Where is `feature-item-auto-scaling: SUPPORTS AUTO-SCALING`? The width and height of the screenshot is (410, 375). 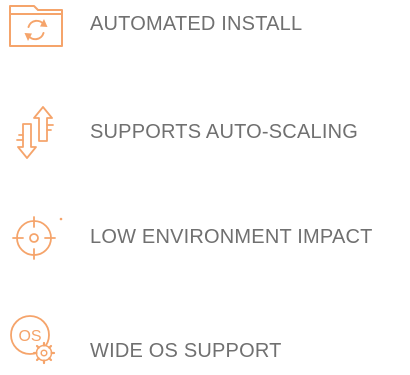
feature-item-auto-scaling: SUPPORTS AUTO-SCALING is located at coordinates (205, 132).